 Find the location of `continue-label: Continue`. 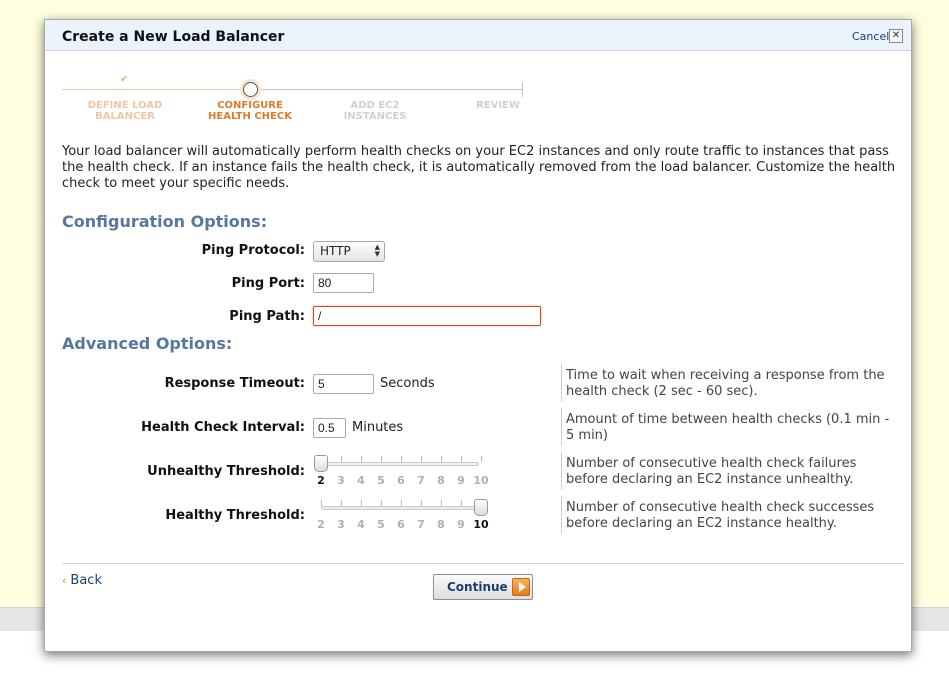

continue-label: Continue is located at coordinates (477, 587).